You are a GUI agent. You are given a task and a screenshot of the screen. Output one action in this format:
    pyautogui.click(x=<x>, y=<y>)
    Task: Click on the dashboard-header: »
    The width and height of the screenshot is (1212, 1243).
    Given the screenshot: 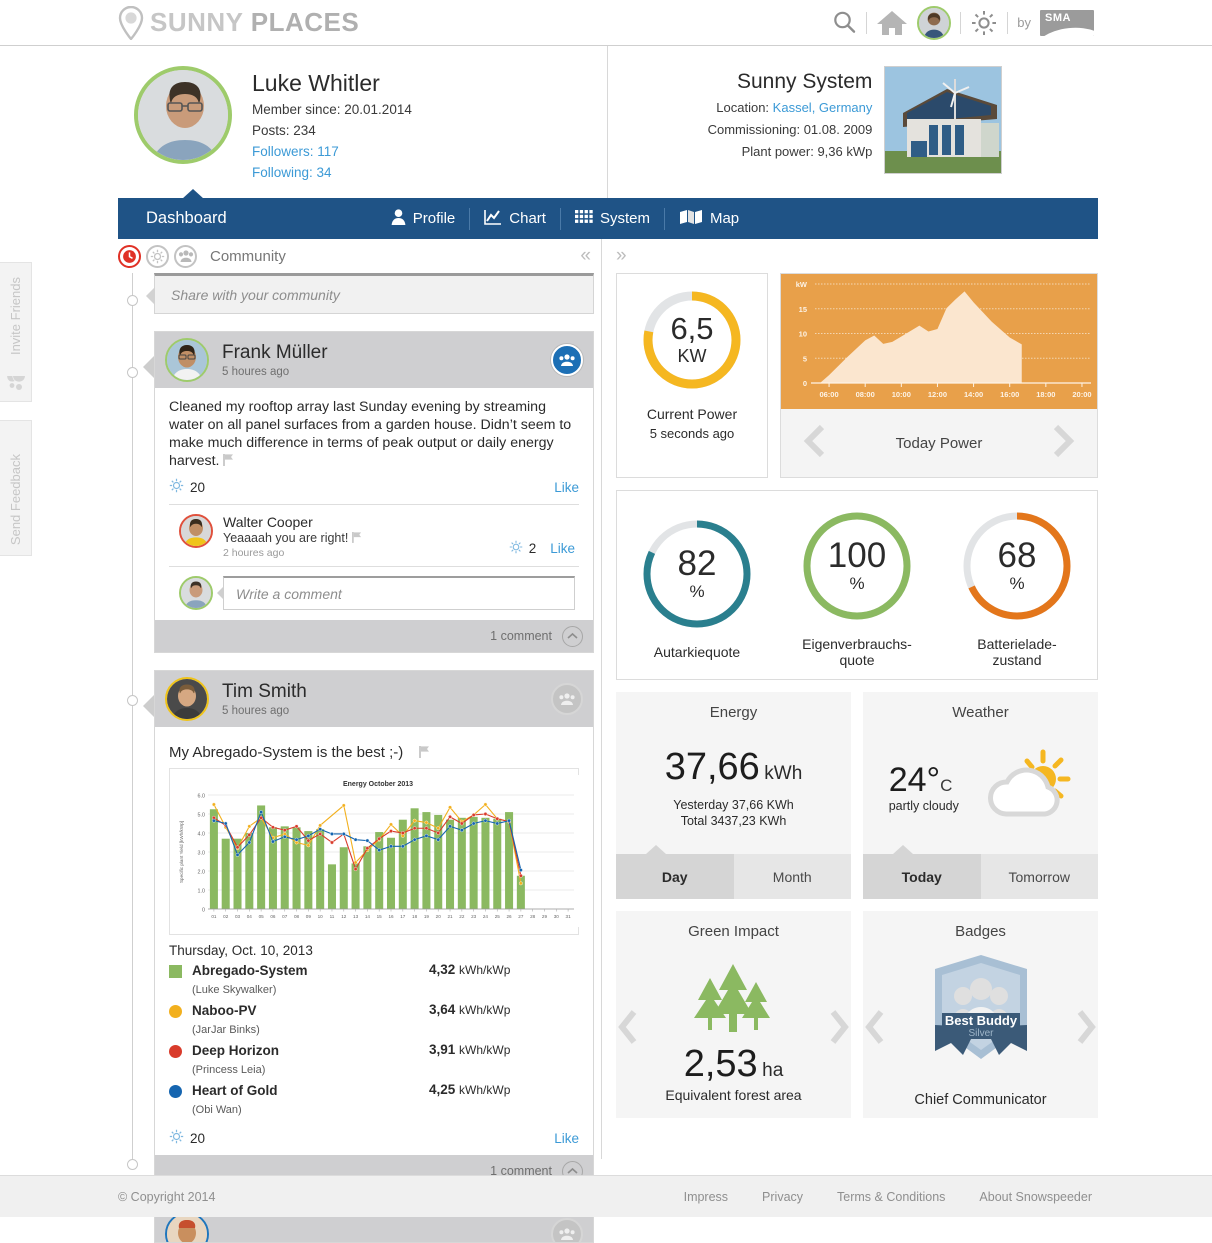 What is the action you would take?
    pyautogui.click(x=857, y=256)
    